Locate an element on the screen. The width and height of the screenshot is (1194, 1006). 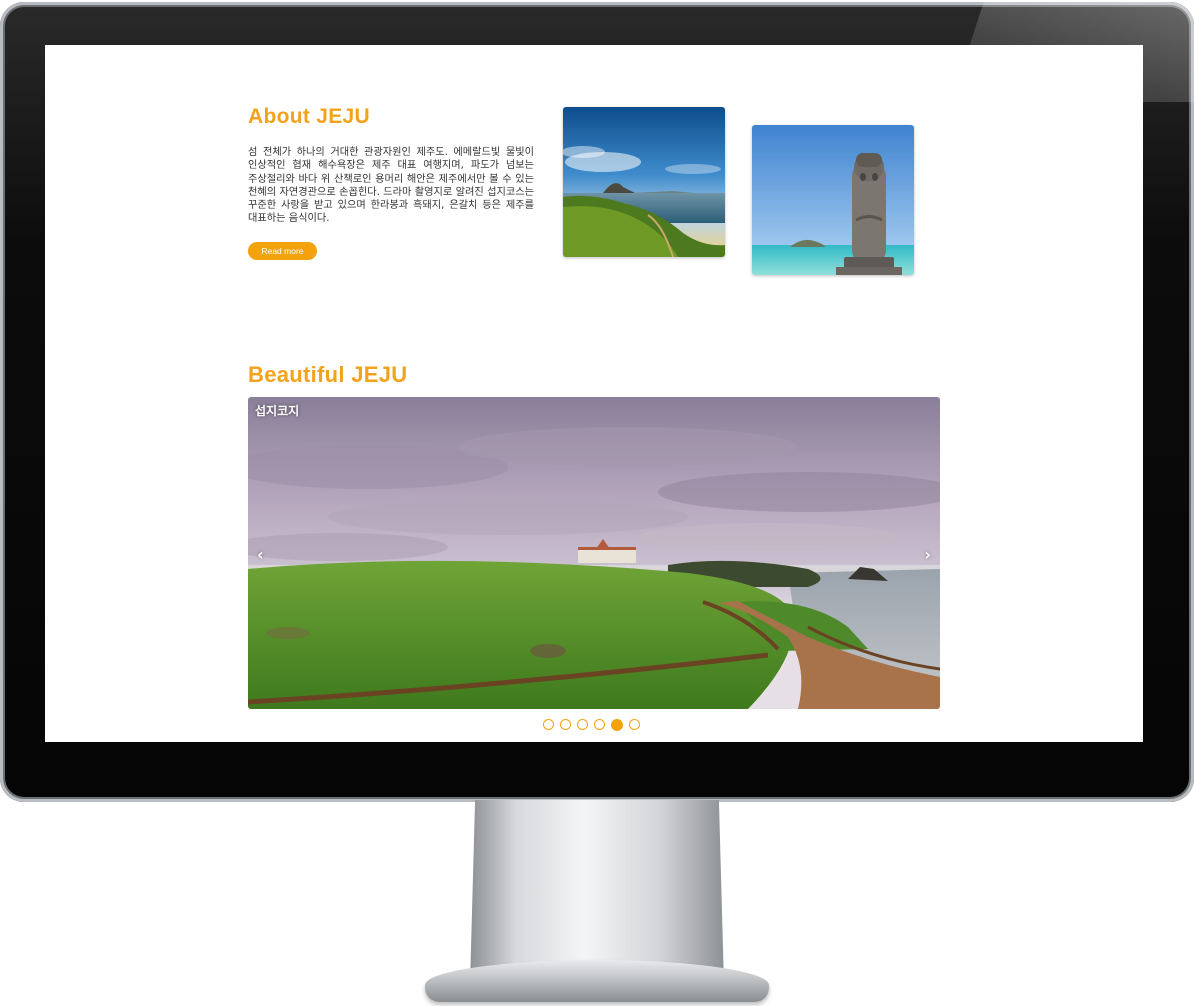
monitor-stand-neck is located at coordinates (597, 892).